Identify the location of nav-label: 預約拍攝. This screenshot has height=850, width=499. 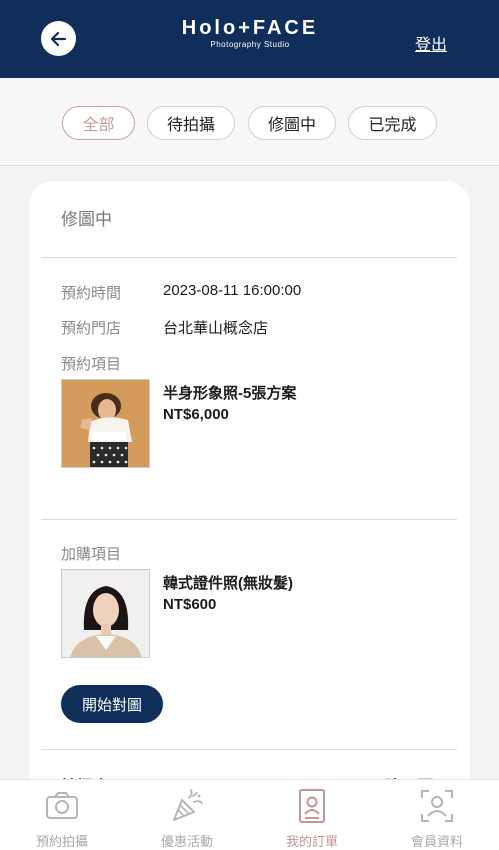
(61, 841).